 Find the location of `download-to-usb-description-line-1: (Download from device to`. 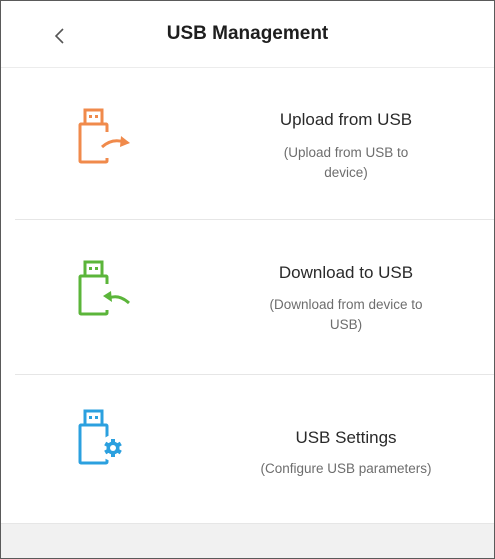

download-to-usb-description-line-1: (Download from device to is located at coordinates (346, 304).